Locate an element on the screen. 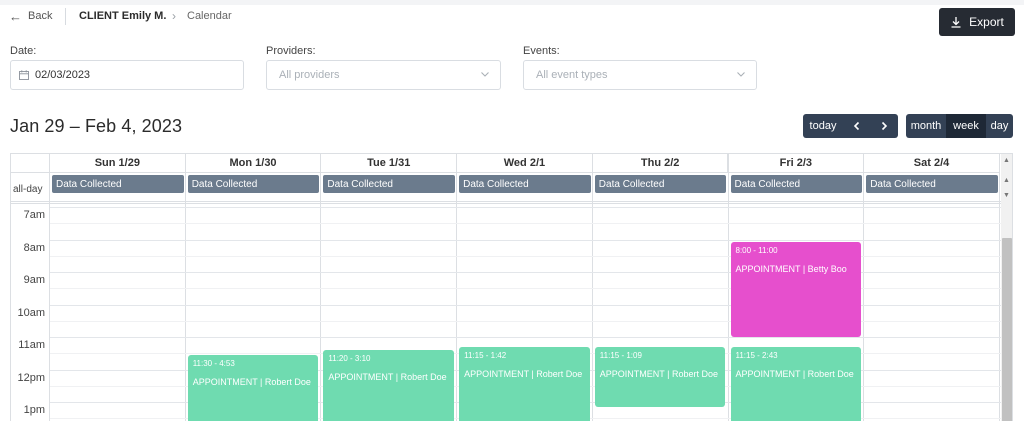  header-divider is located at coordinates (65, 16).